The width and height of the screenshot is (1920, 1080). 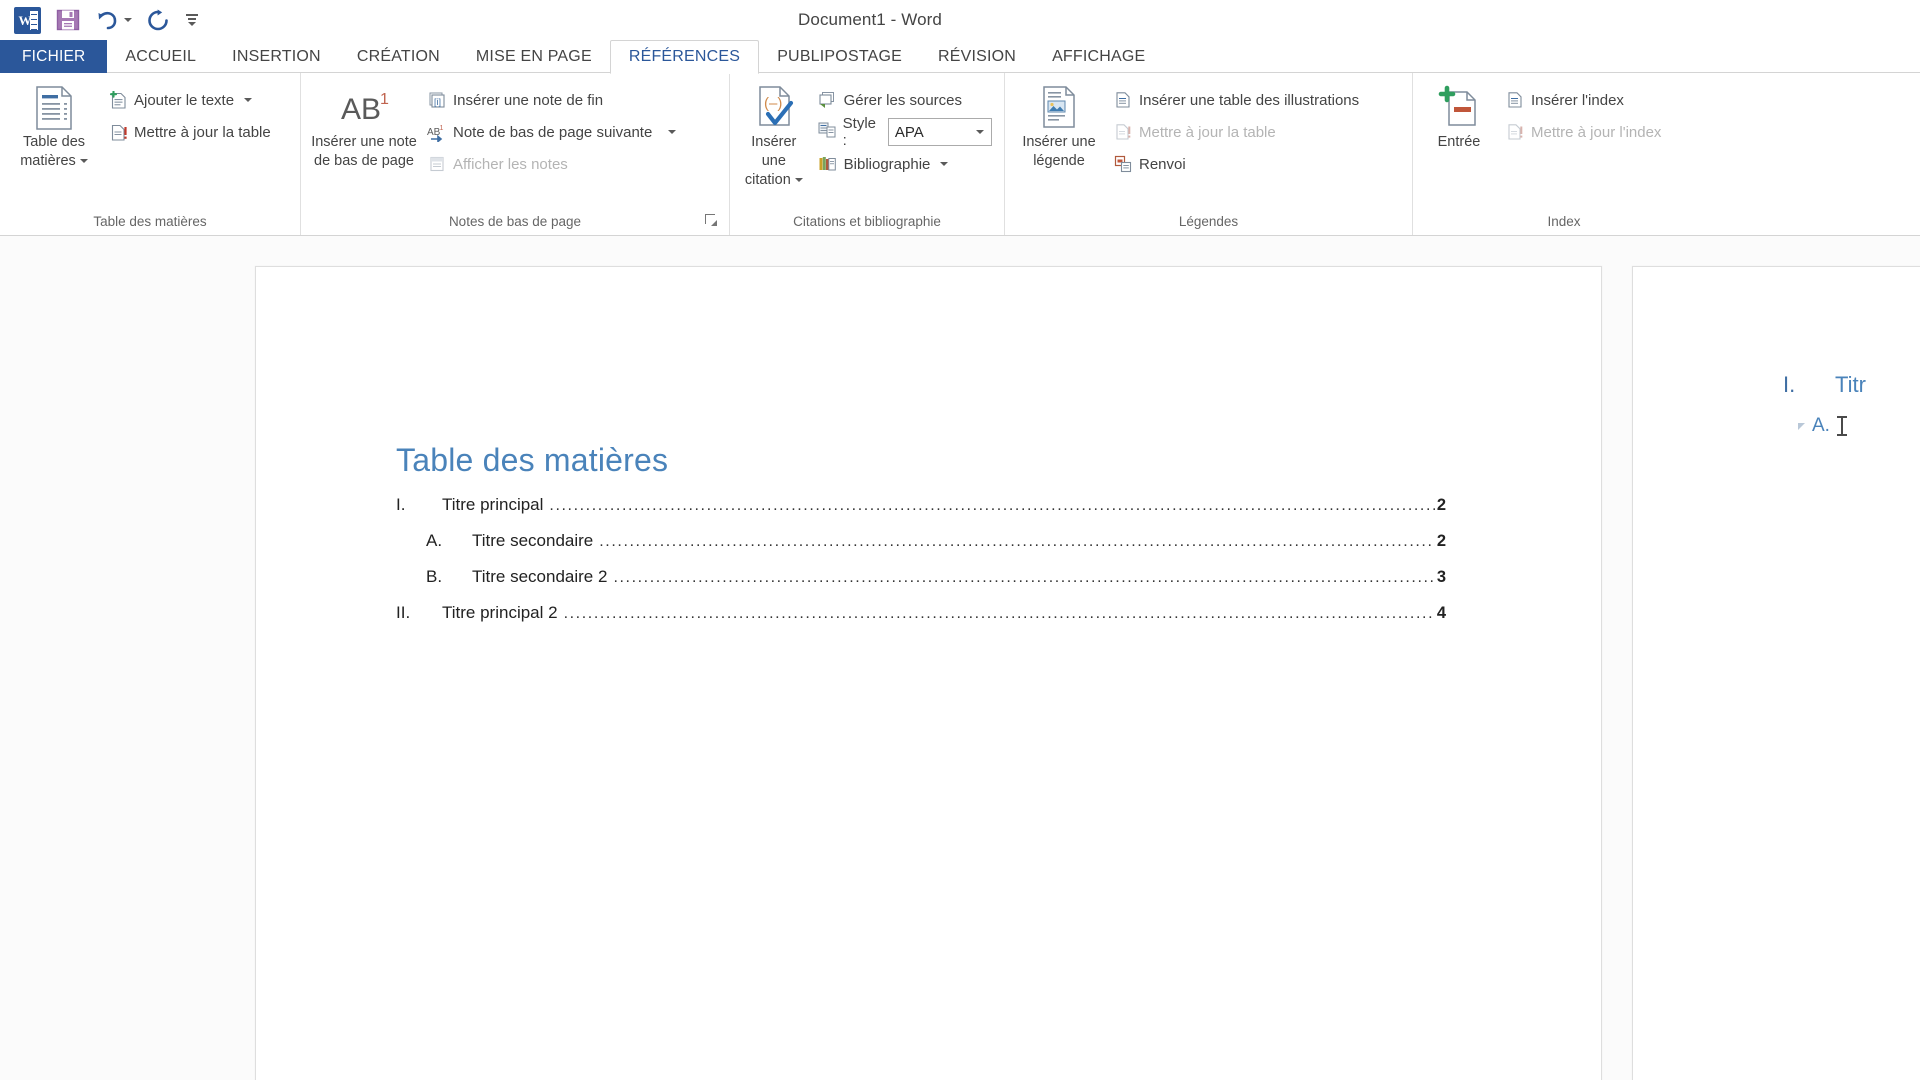 What do you see at coordinates (398, 56) in the screenshot?
I see `tab-creation: CRÉATION` at bounding box center [398, 56].